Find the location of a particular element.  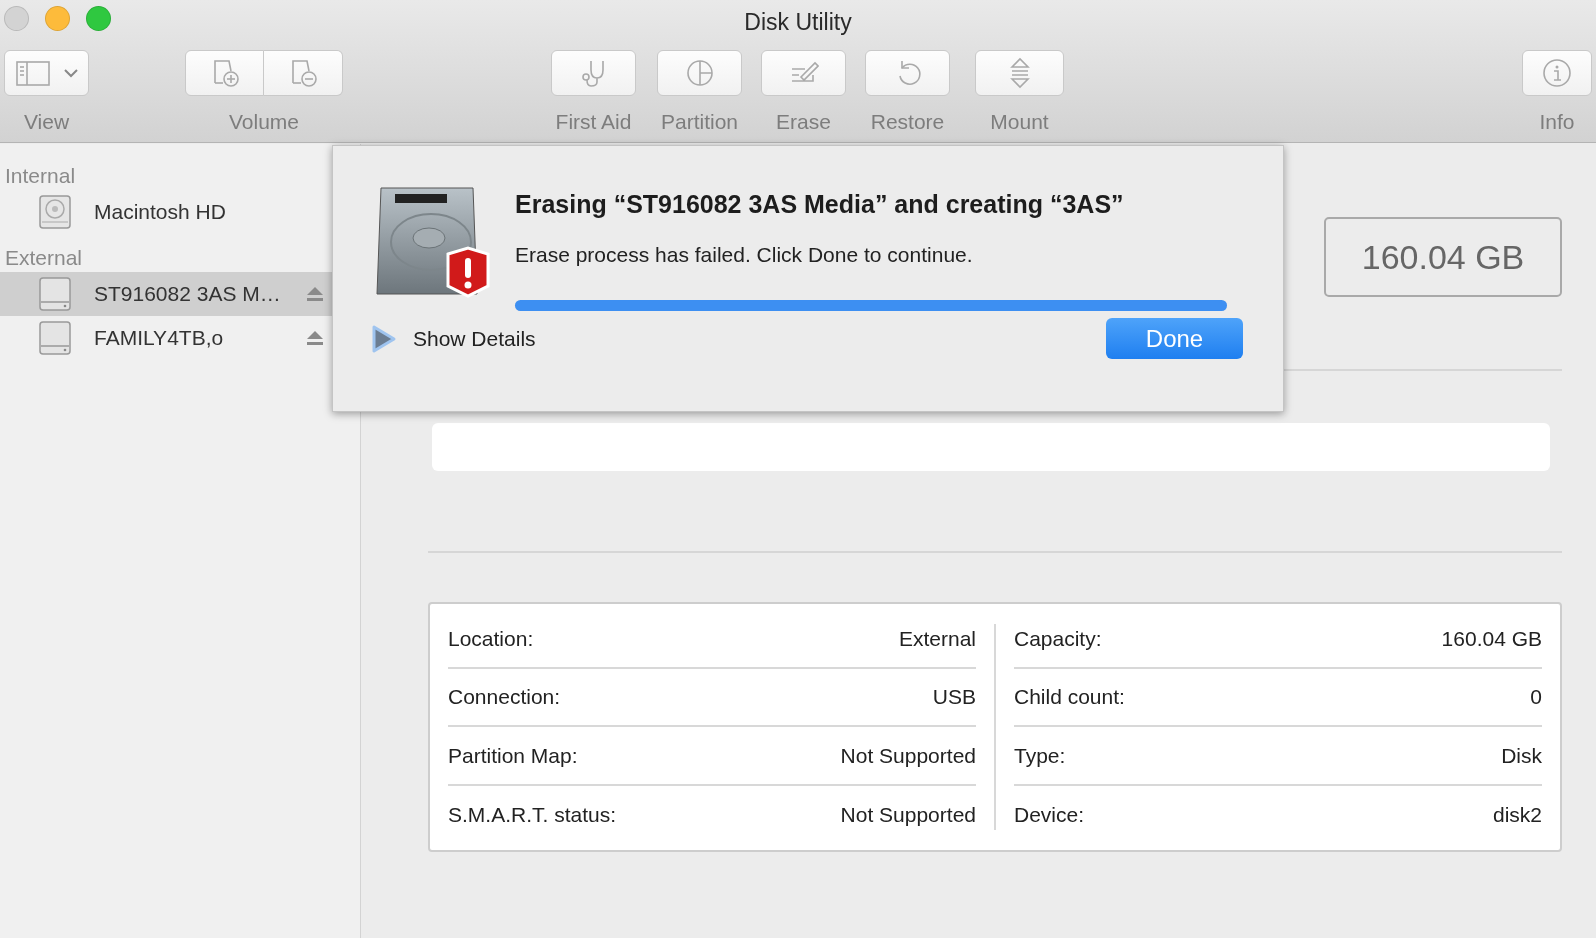

sidebar-item: FAMILY4TB,o is located at coordinates (180, 338).